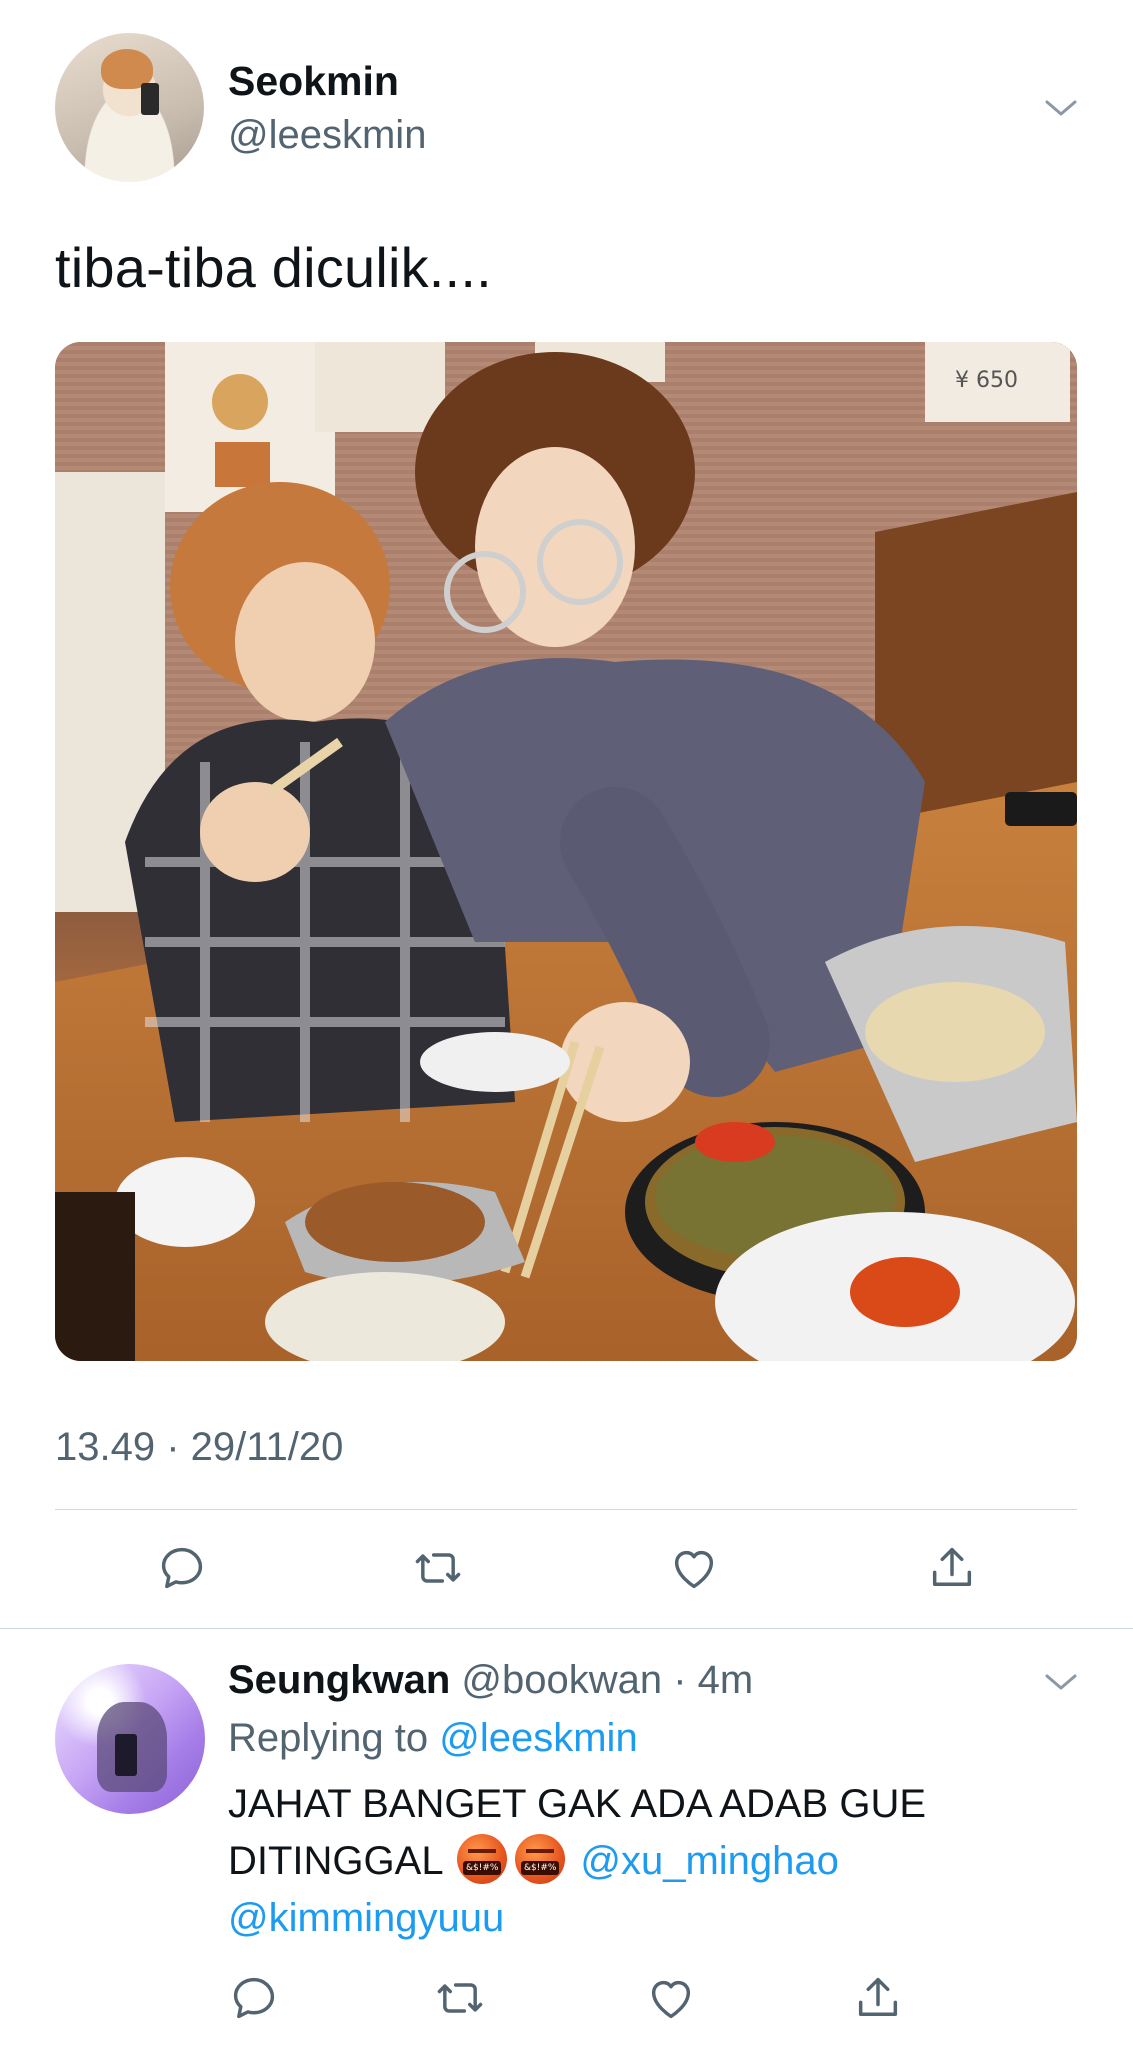  Describe the element at coordinates (313, 81) in the screenshot. I see `author-name: Seokmin` at that location.